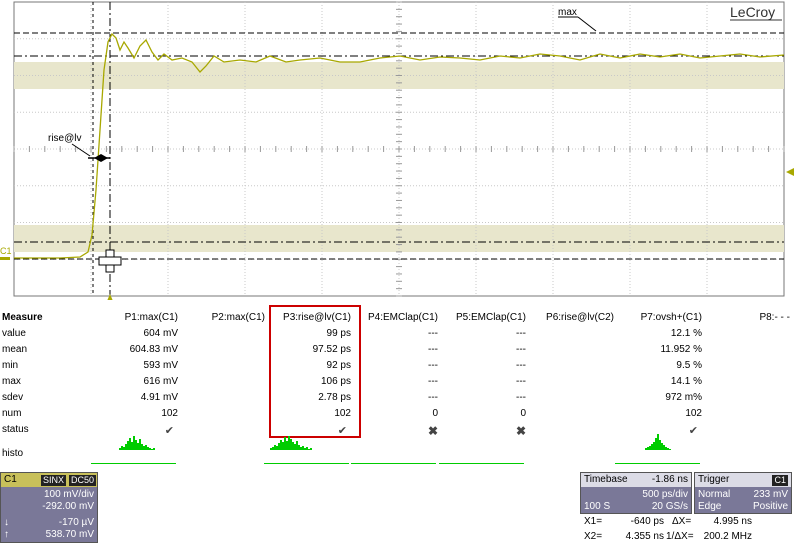  I want to click on trigger-mode: Normal, so click(714, 494).